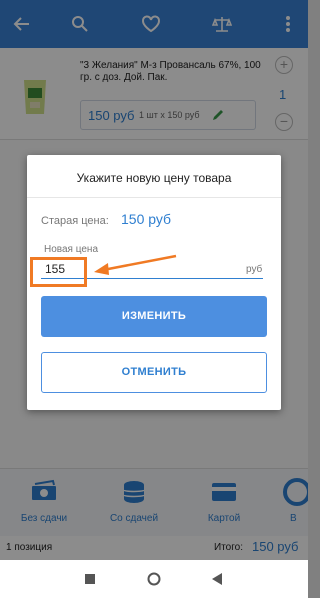 The image size is (320, 598). I want to click on new-price-label: Новая цена, so click(71, 249).